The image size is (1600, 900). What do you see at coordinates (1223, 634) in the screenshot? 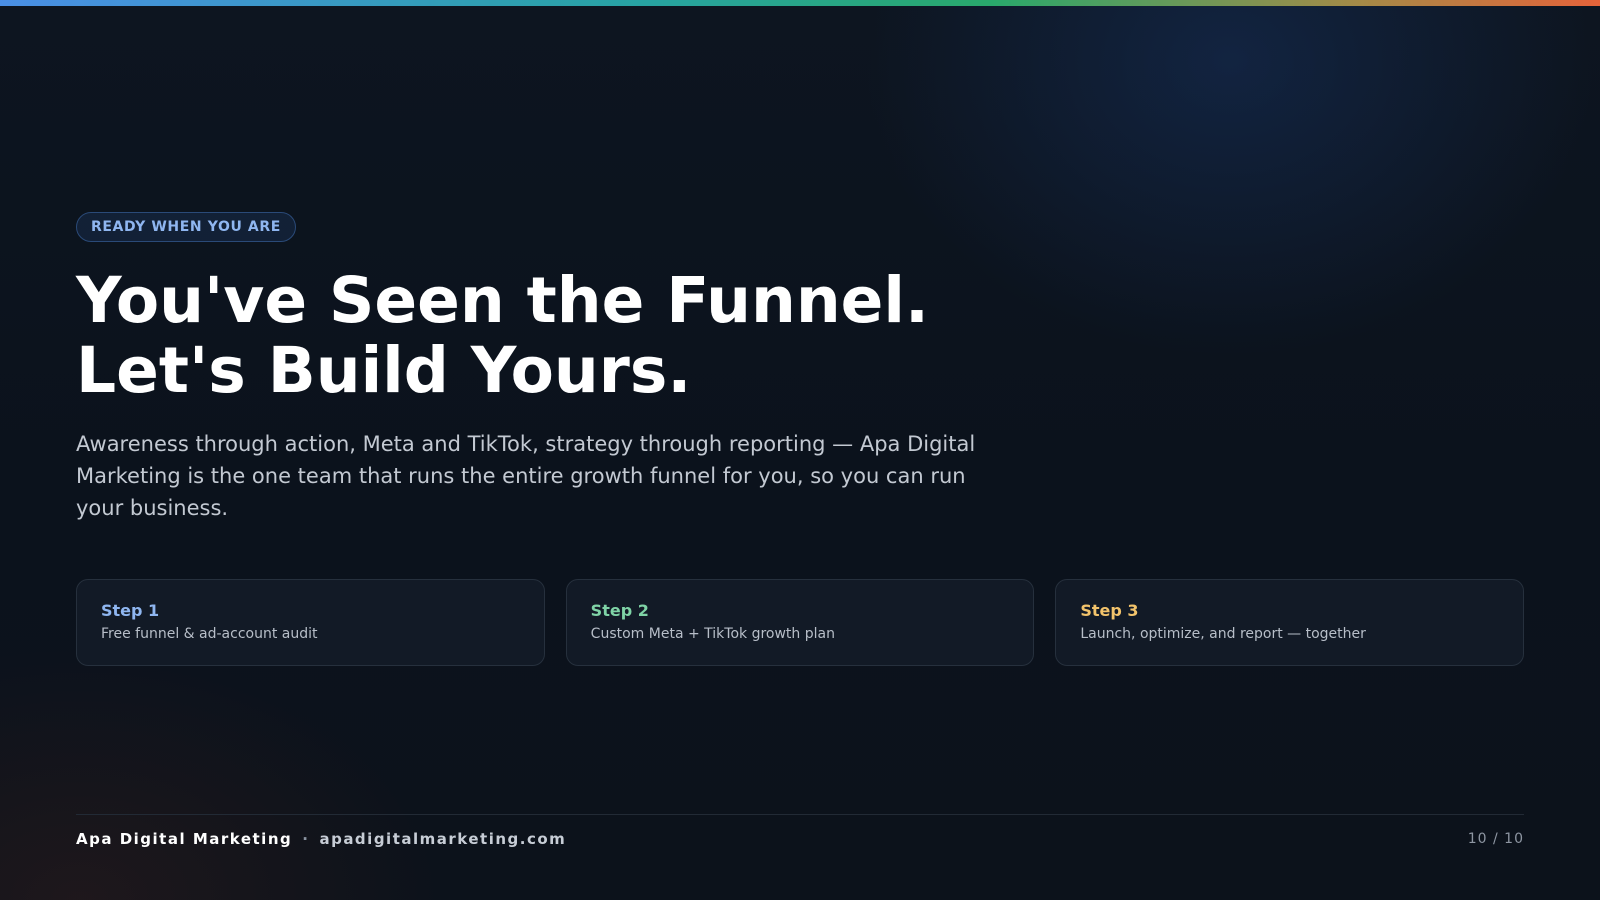
I see `step-3-description: Launch, optimize, and report — together` at bounding box center [1223, 634].